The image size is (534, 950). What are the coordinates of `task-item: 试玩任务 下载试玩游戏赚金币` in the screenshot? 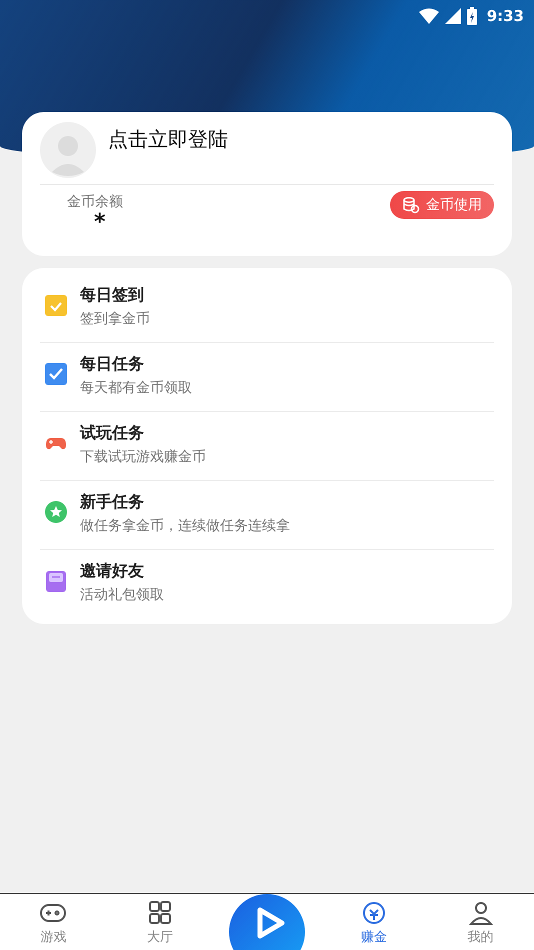 It's located at (267, 446).